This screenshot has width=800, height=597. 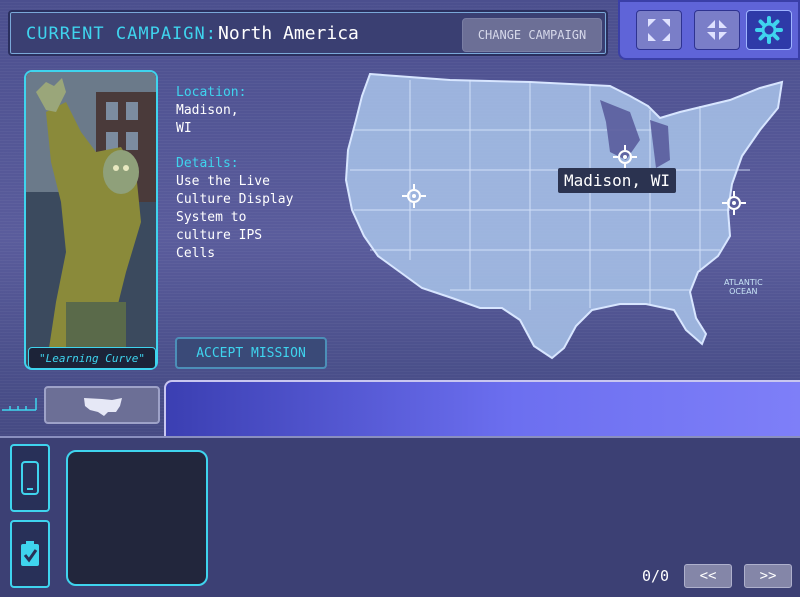 I want to click on location-value: Madison, WI, so click(x=207, y=119).